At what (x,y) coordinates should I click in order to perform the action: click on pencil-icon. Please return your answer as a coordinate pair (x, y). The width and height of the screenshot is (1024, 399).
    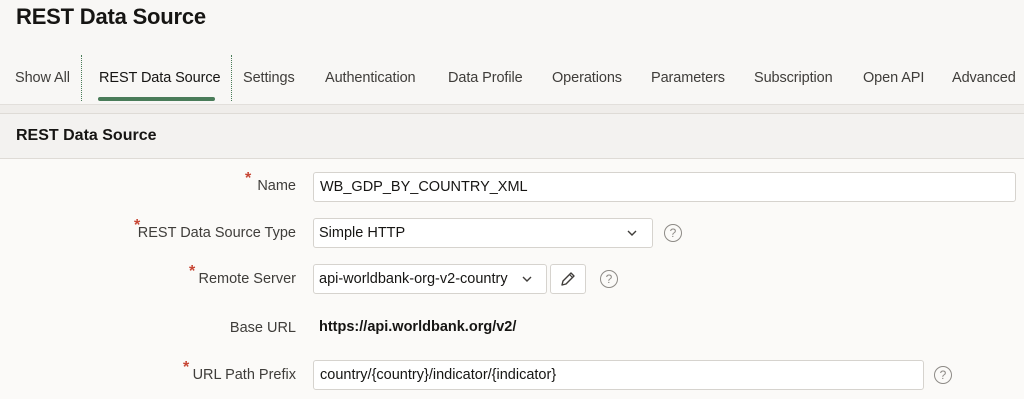
    Looking at the image, I should click on (568, 279).